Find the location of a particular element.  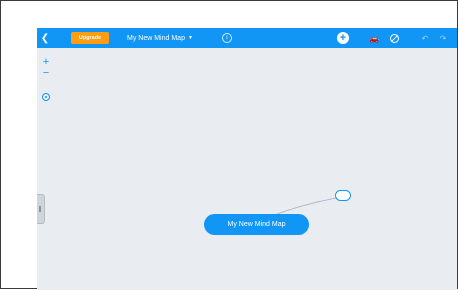

root-node: My New Mind Map is located at coordinates (256, 224).